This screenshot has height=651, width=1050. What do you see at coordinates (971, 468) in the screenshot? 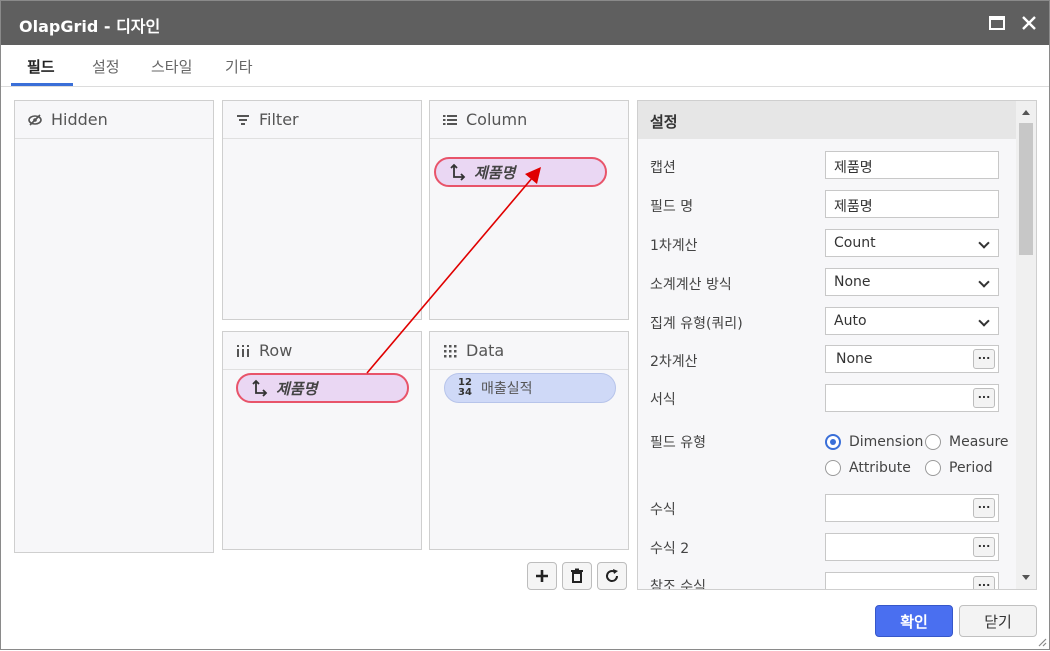
I see `radio-period-label: Period` at bounding box center [971, 468].